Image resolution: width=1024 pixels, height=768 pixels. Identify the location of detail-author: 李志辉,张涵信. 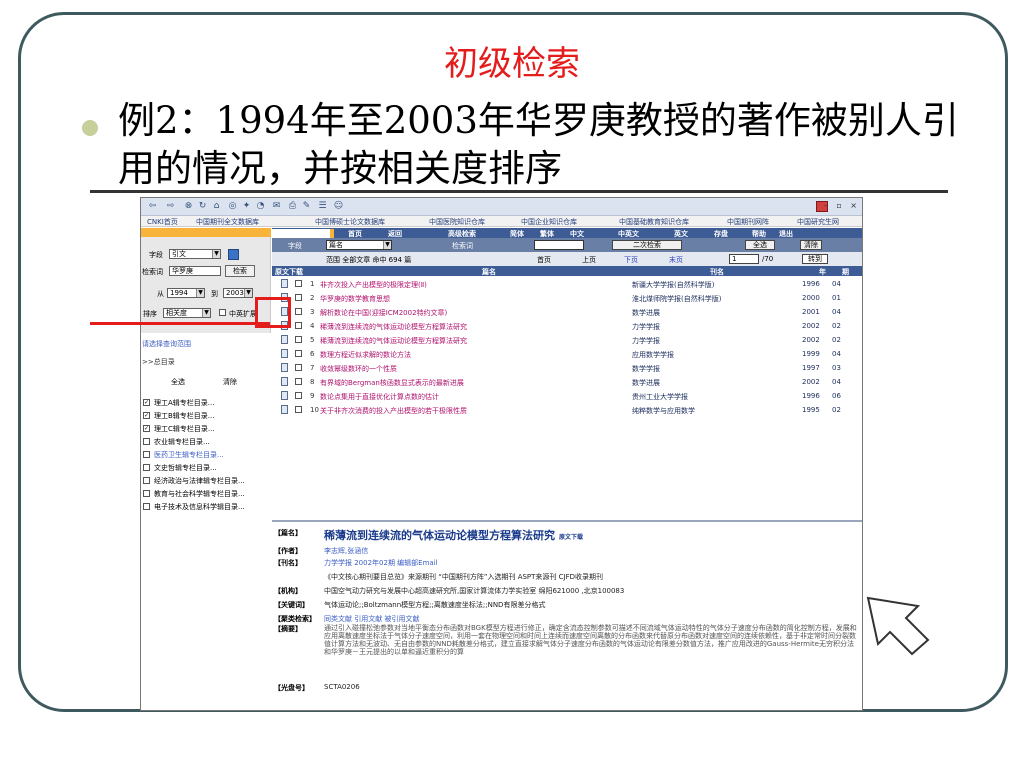
(346, 551).